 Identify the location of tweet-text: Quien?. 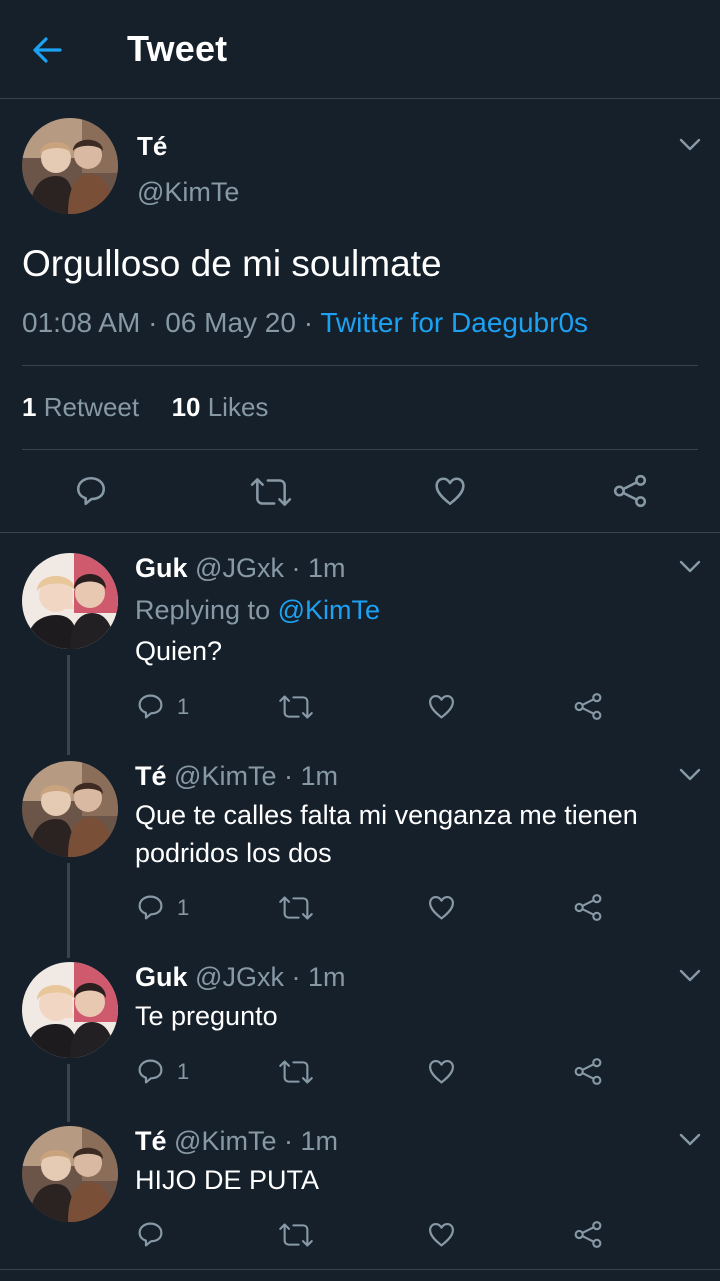
(179, 651).